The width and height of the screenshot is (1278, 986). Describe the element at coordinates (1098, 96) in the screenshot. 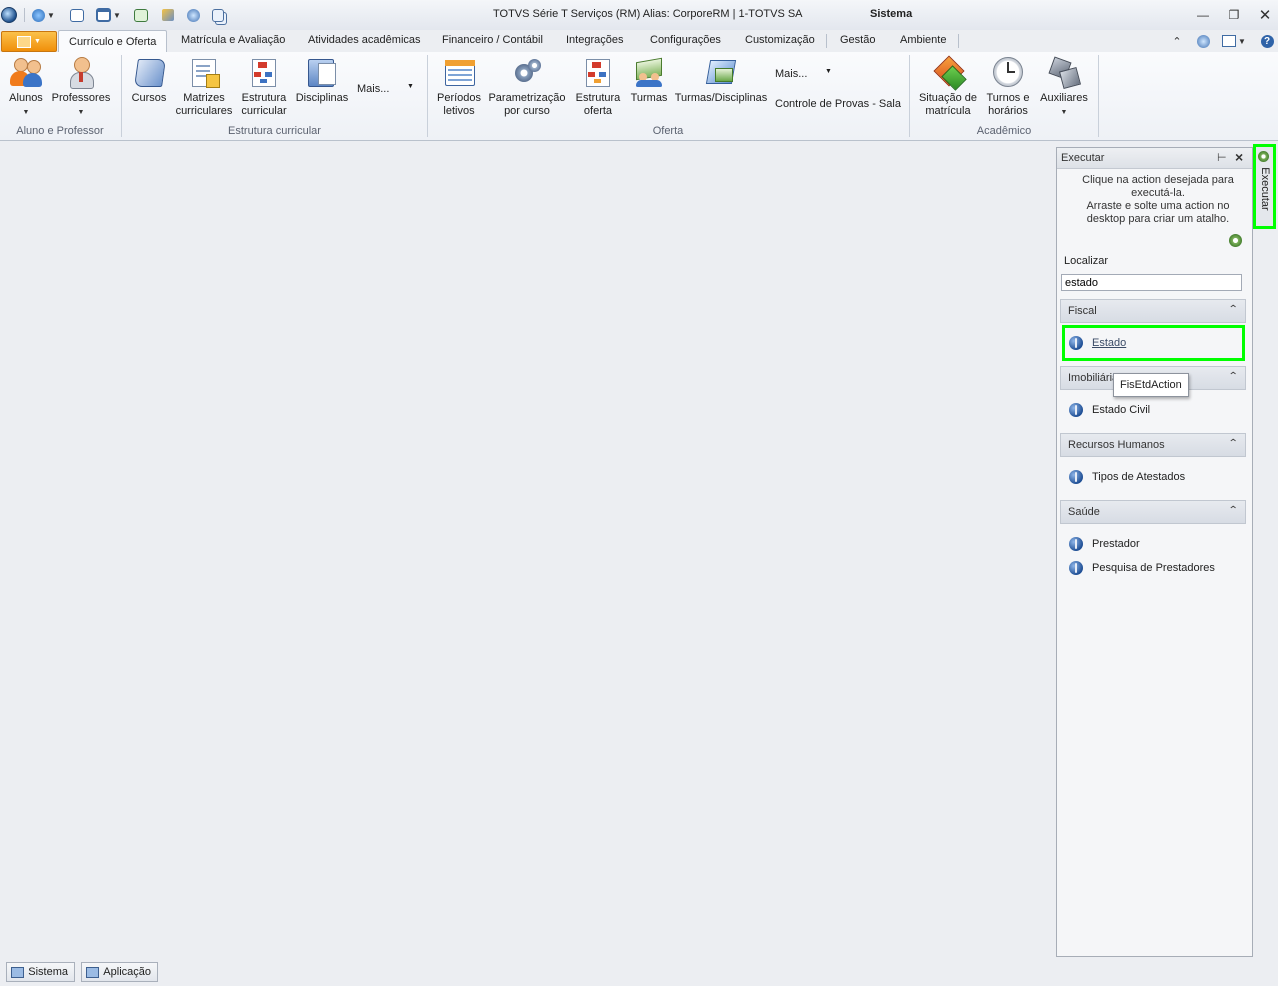

I see `group-divider` at that location.